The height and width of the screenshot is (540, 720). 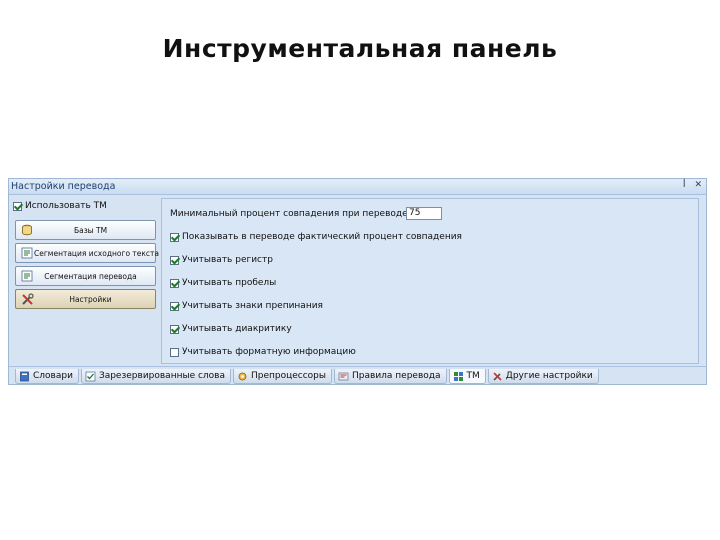 What do you see at coordinates (155, 376) in the screenshot?
I see `tab-reserved-words: Зарезервированные слова` at bounding box center [155, 376].